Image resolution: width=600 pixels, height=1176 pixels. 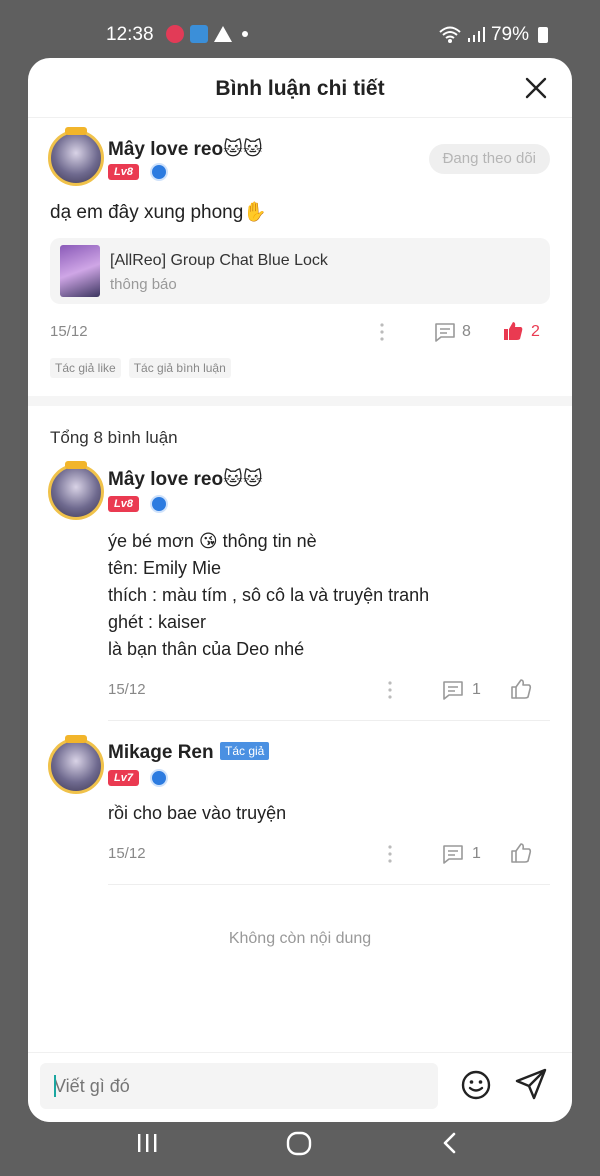 What do you see at coordinates (123, 778) in the screenshot?
I see `level-badge: Lv7` at bounding box center [123, 778].